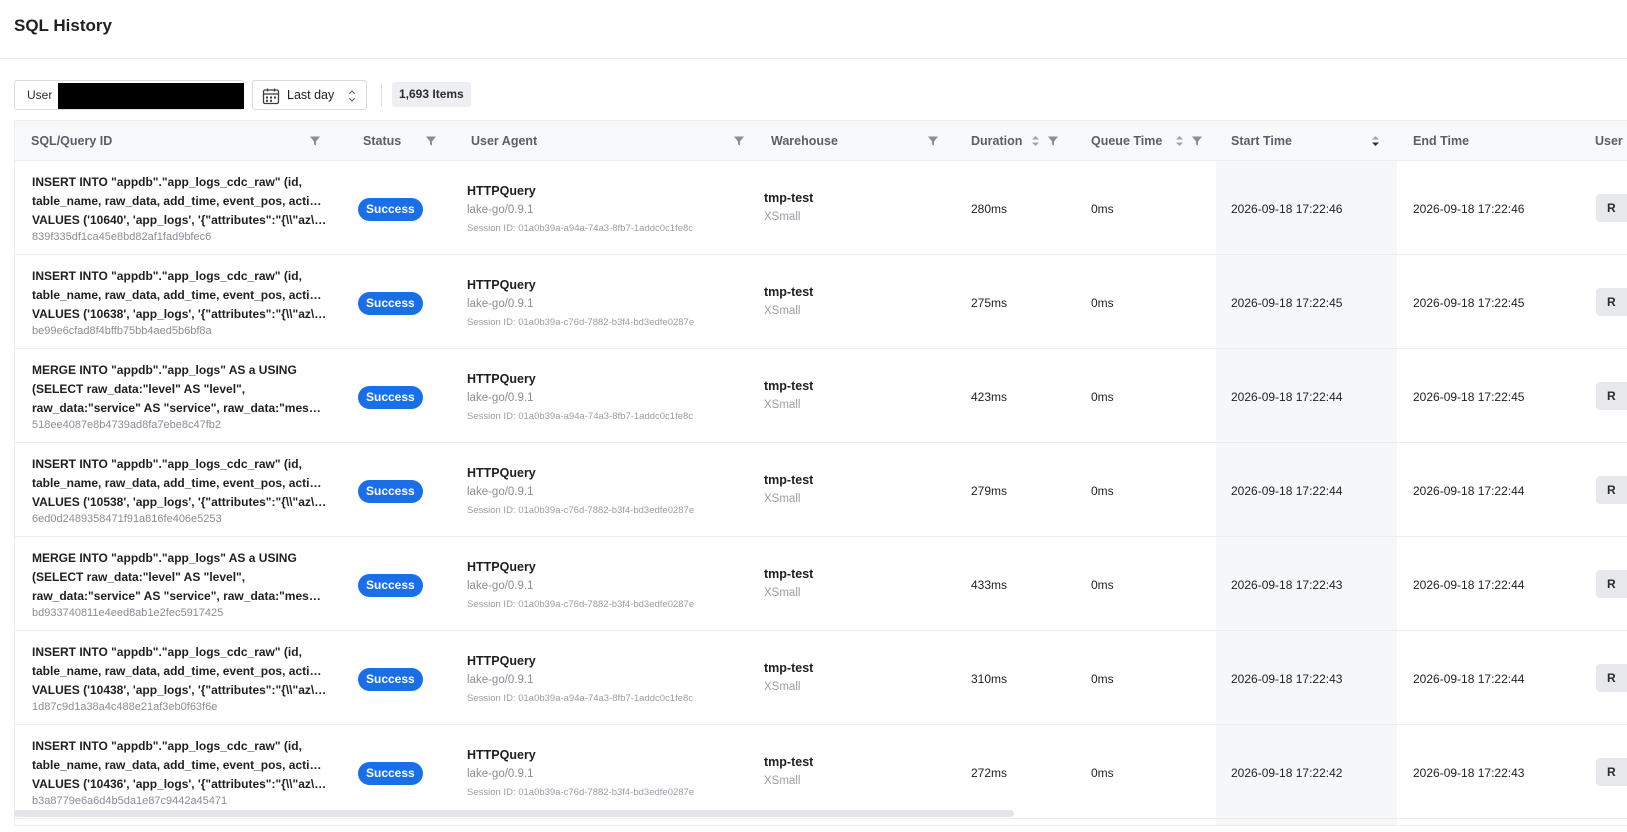  What do you see at coordinates (121, 237) in the screenshot?
I see `query-id: 839f335df1ca45e8bd82af1fad9bfec6` at bounding box center [121, 237].